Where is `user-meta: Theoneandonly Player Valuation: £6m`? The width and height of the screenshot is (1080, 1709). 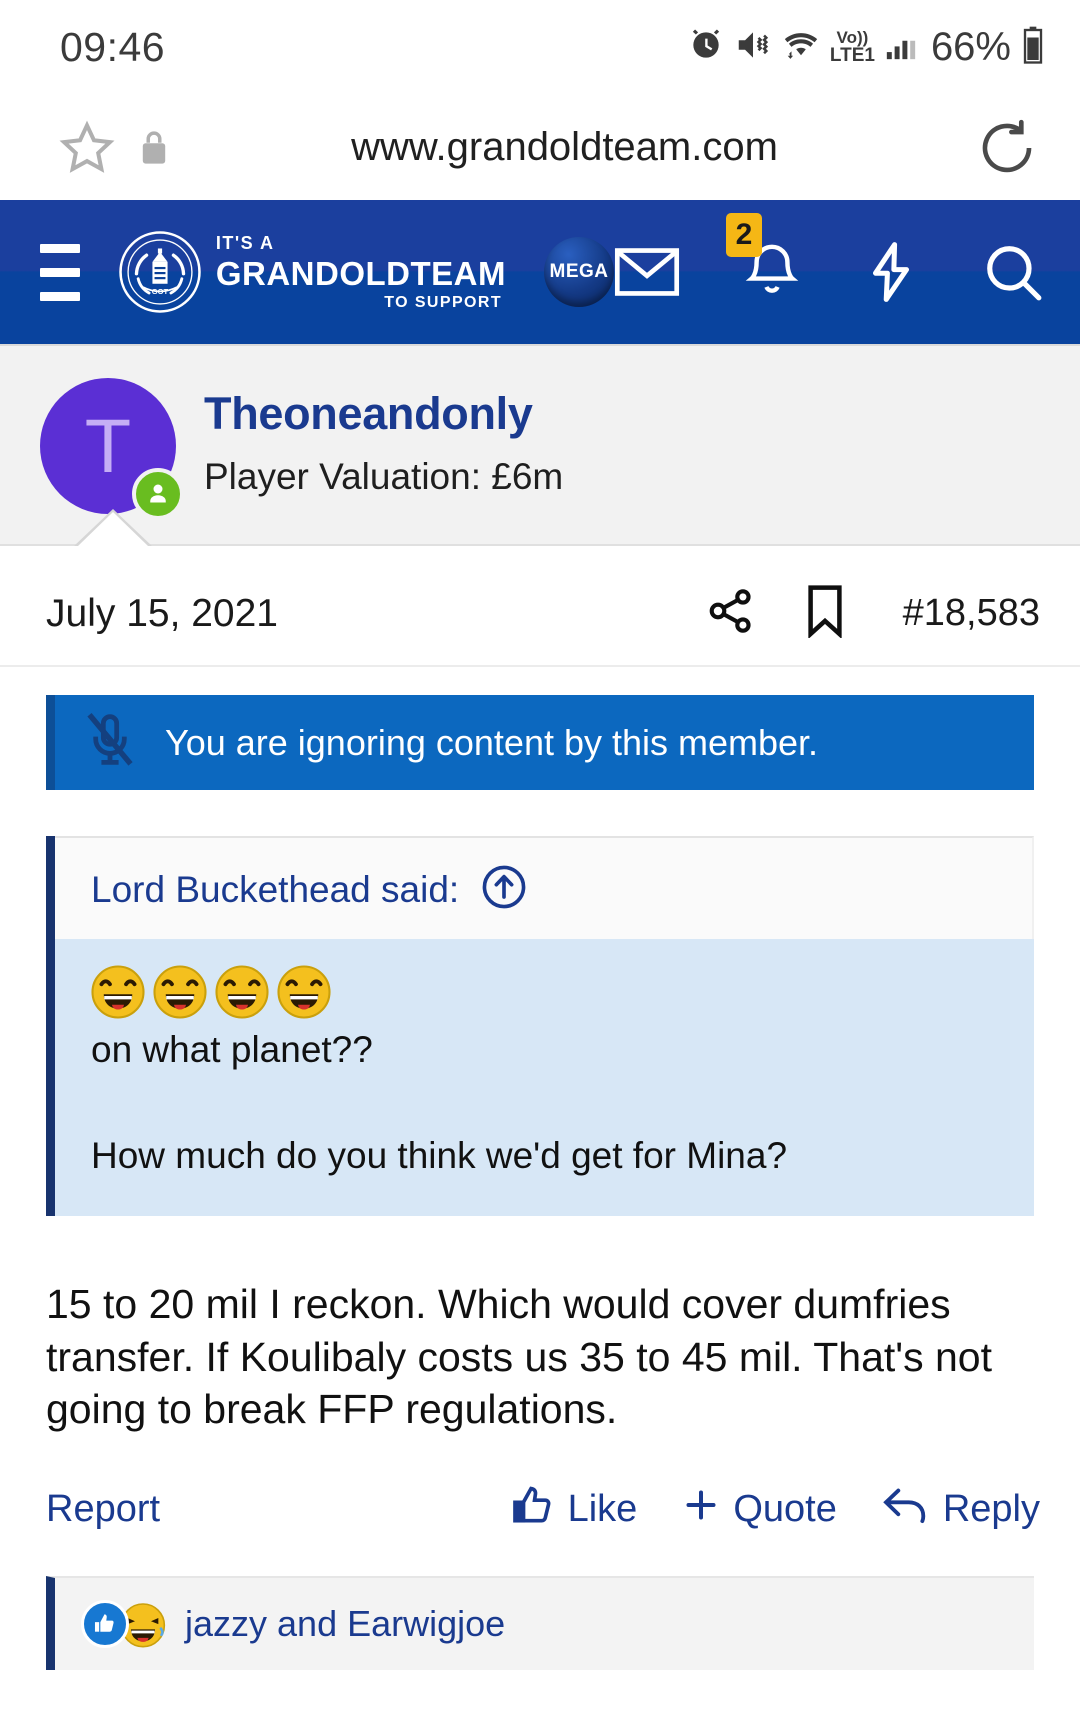 user-meta: Theoneandonly Player Valuation: £6m is located at coordinates (383, 438).